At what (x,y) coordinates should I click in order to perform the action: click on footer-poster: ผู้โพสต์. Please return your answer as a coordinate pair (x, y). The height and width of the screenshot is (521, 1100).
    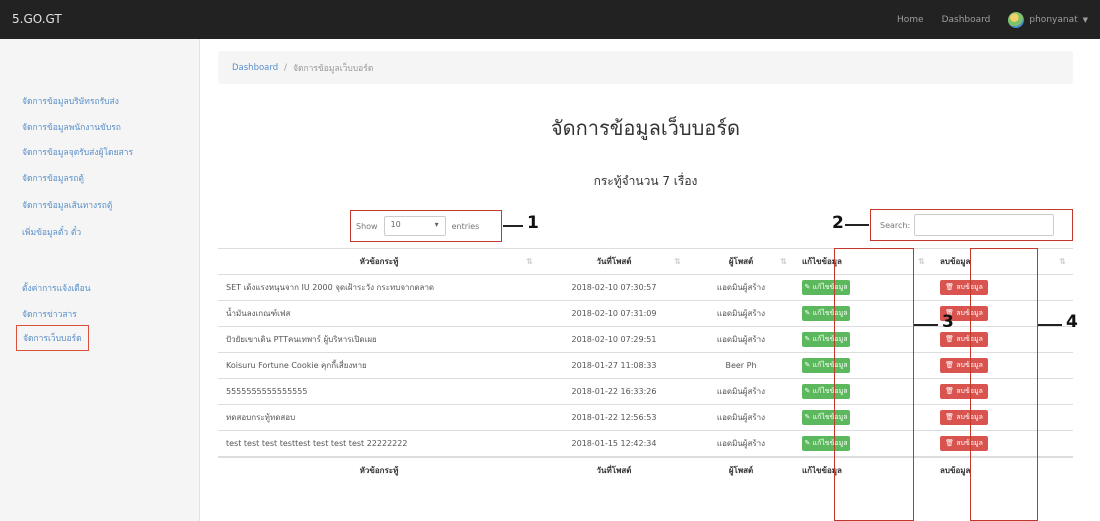
    Looking at the image, I should click on (741, 469).